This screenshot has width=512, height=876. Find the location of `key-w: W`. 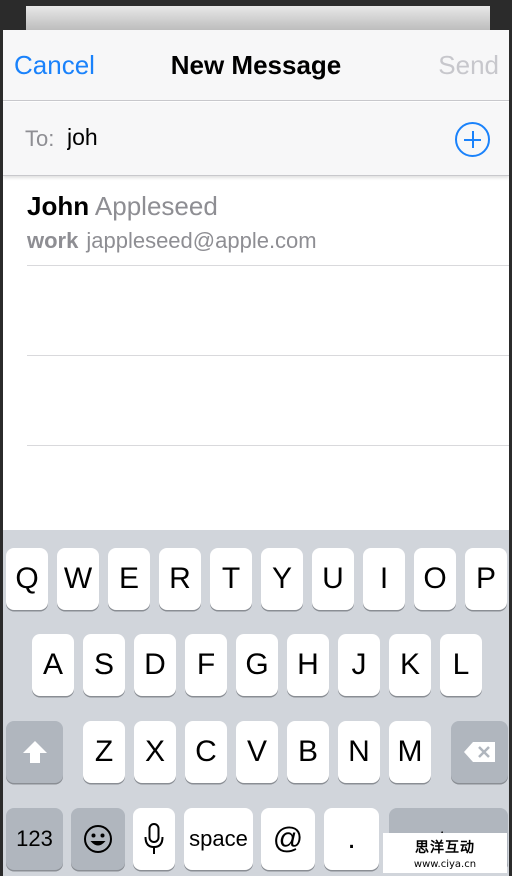

key-w: W is located at coordinates (78, 579).